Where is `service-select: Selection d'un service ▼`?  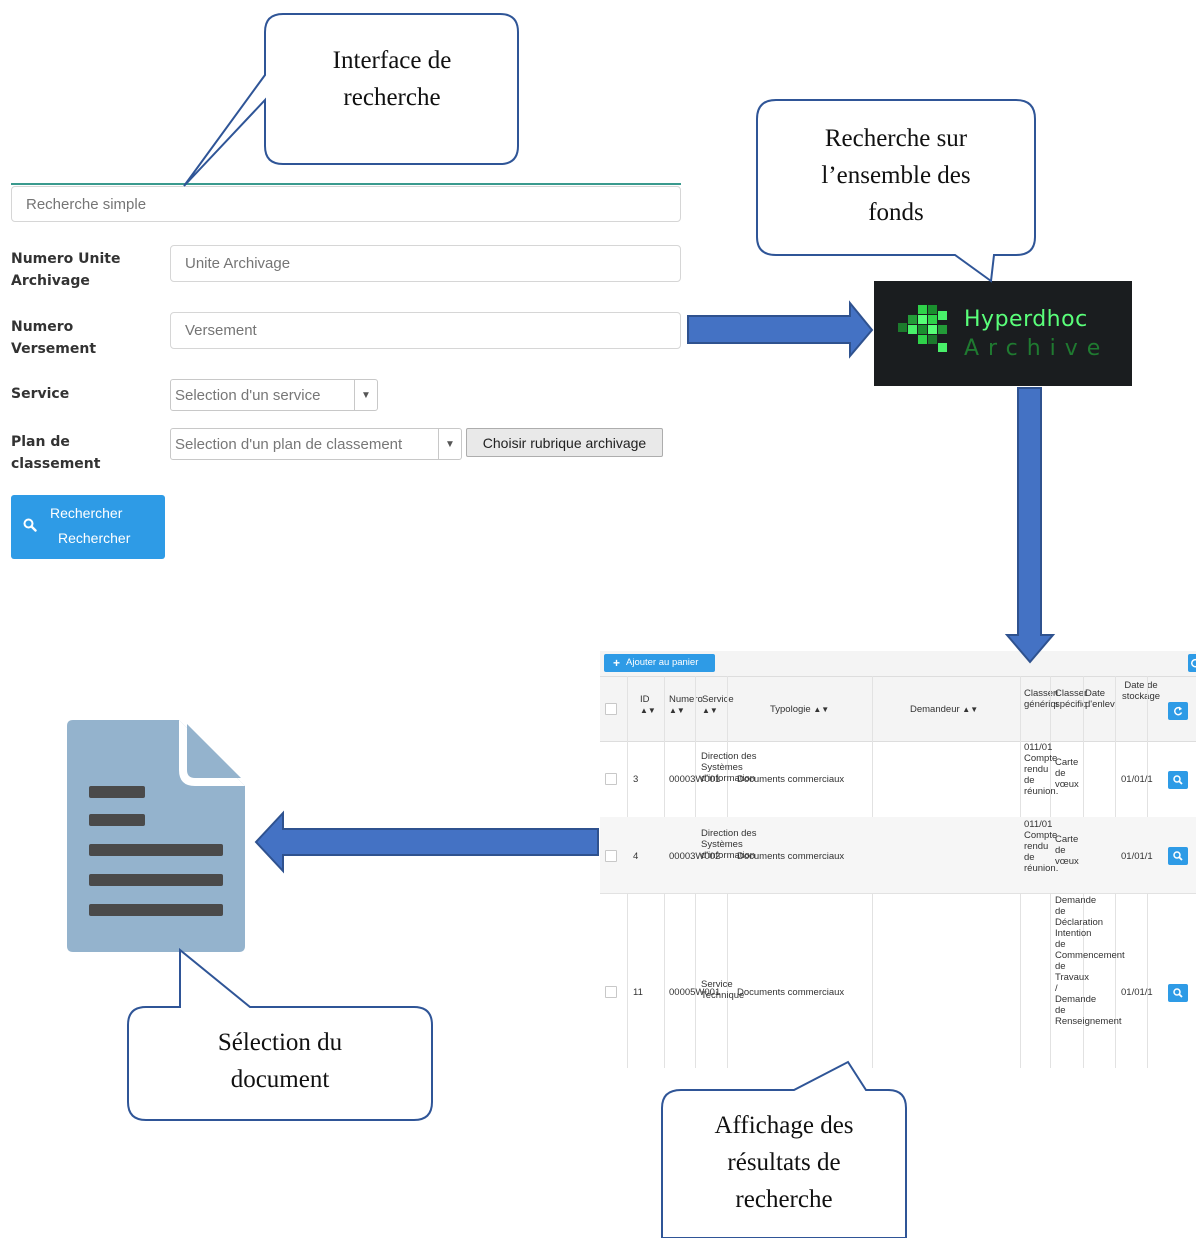
service-select: Selection d'un service ▼ is located at coordinates (274, 395).